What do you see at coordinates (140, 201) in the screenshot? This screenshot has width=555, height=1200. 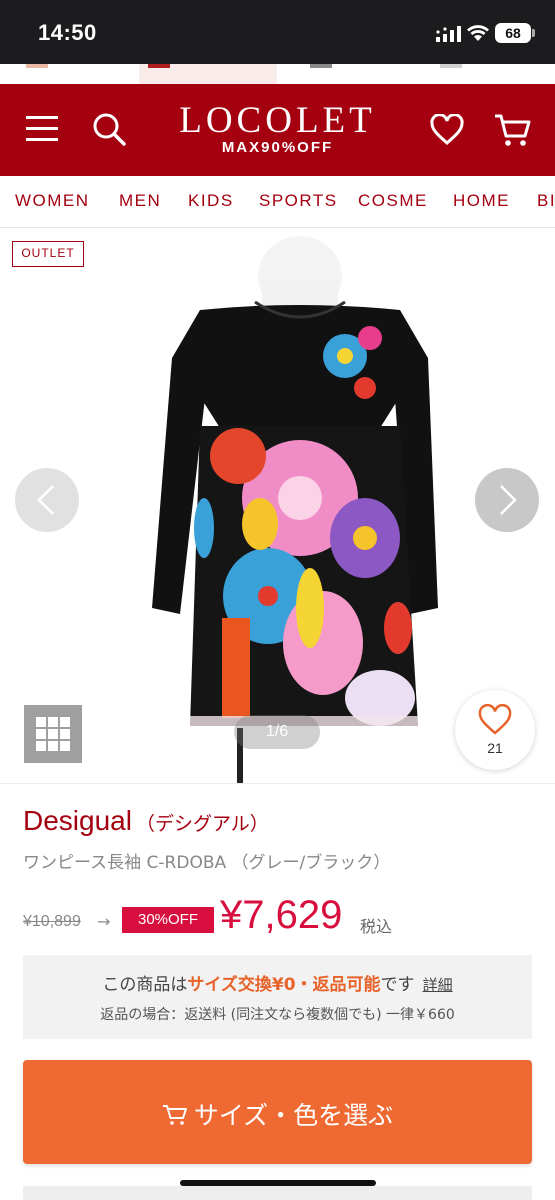 I see `category-men: MEN` at bounding box center [140, 201].